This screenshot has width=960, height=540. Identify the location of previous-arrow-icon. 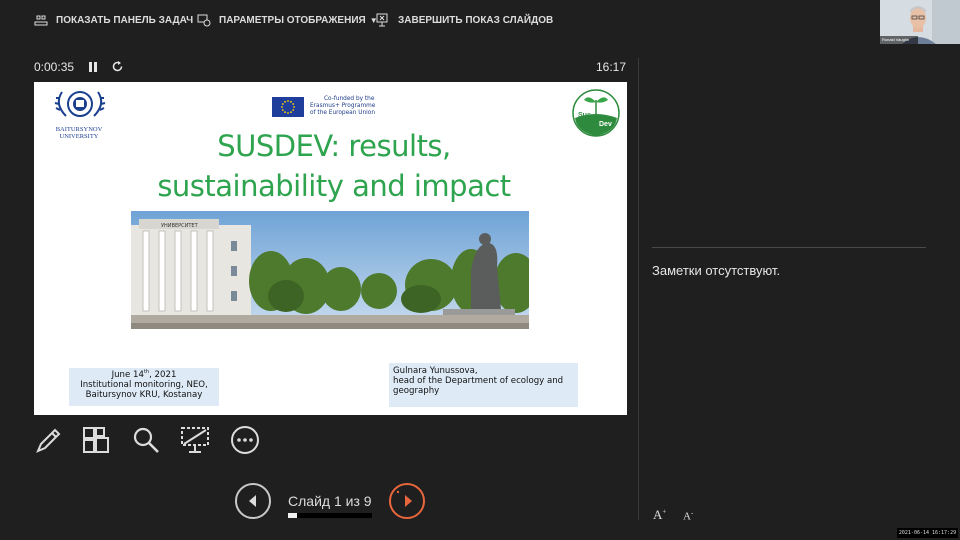
(252, 501).